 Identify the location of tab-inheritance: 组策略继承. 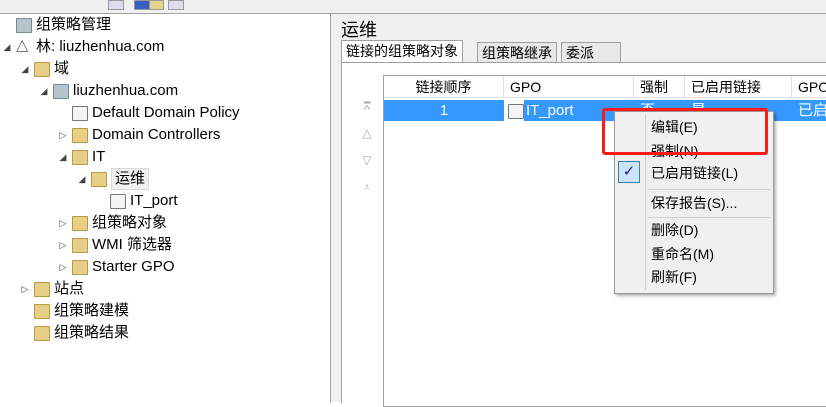
(517, 53).